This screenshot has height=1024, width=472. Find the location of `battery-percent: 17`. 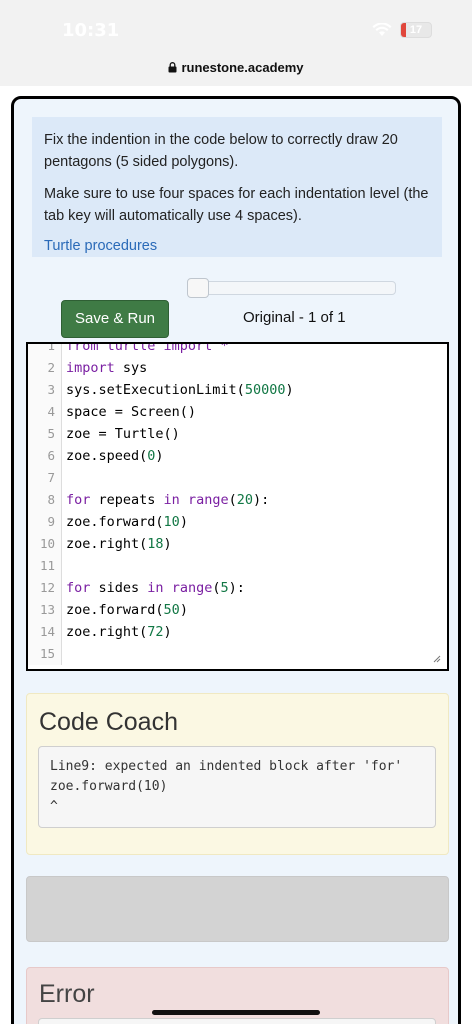

battery-percent: 17 is located at coordinates (416, 30).